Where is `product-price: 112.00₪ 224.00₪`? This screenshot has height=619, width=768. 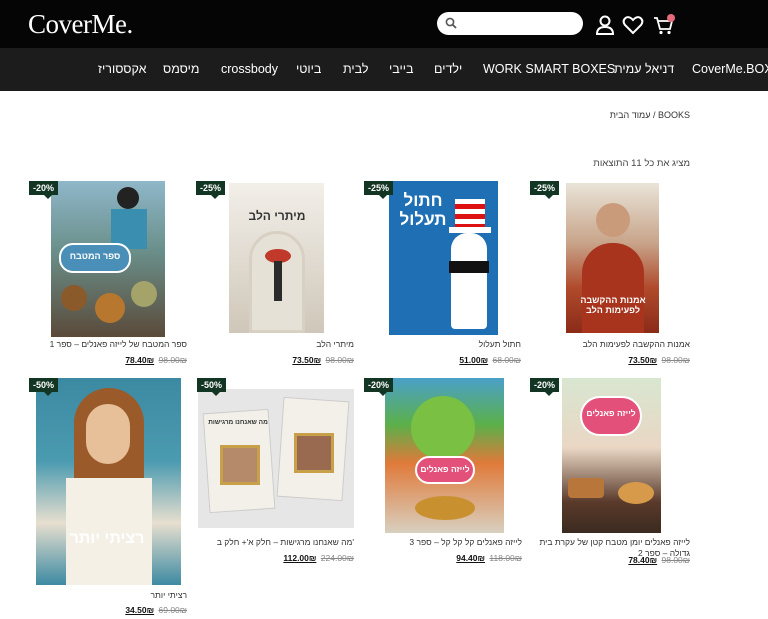
product-price: 112.00₪ 224.00₪ is located at coordinates (287, 558).